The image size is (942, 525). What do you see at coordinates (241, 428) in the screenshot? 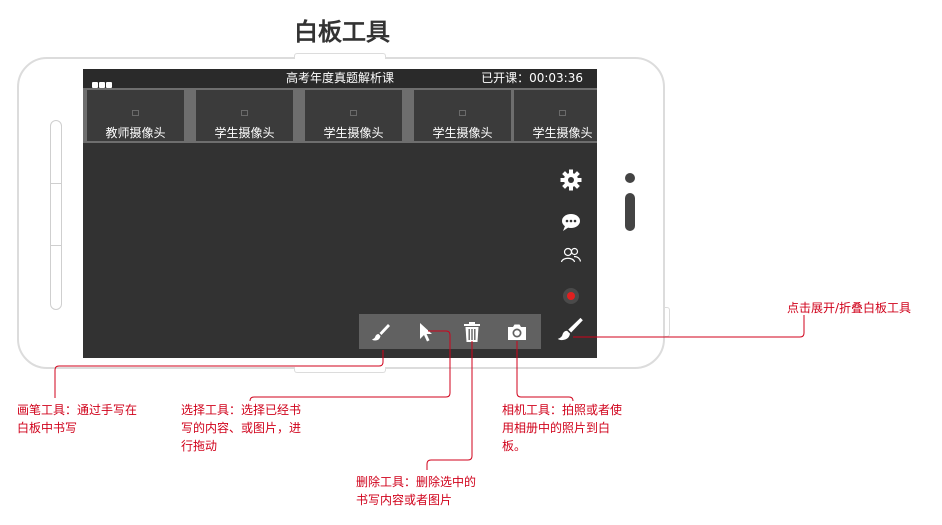
I see `annotation-select: 选择工具：选择已经书 写的内容、或图片，进 行拖动` at bounding box center [241, 428].